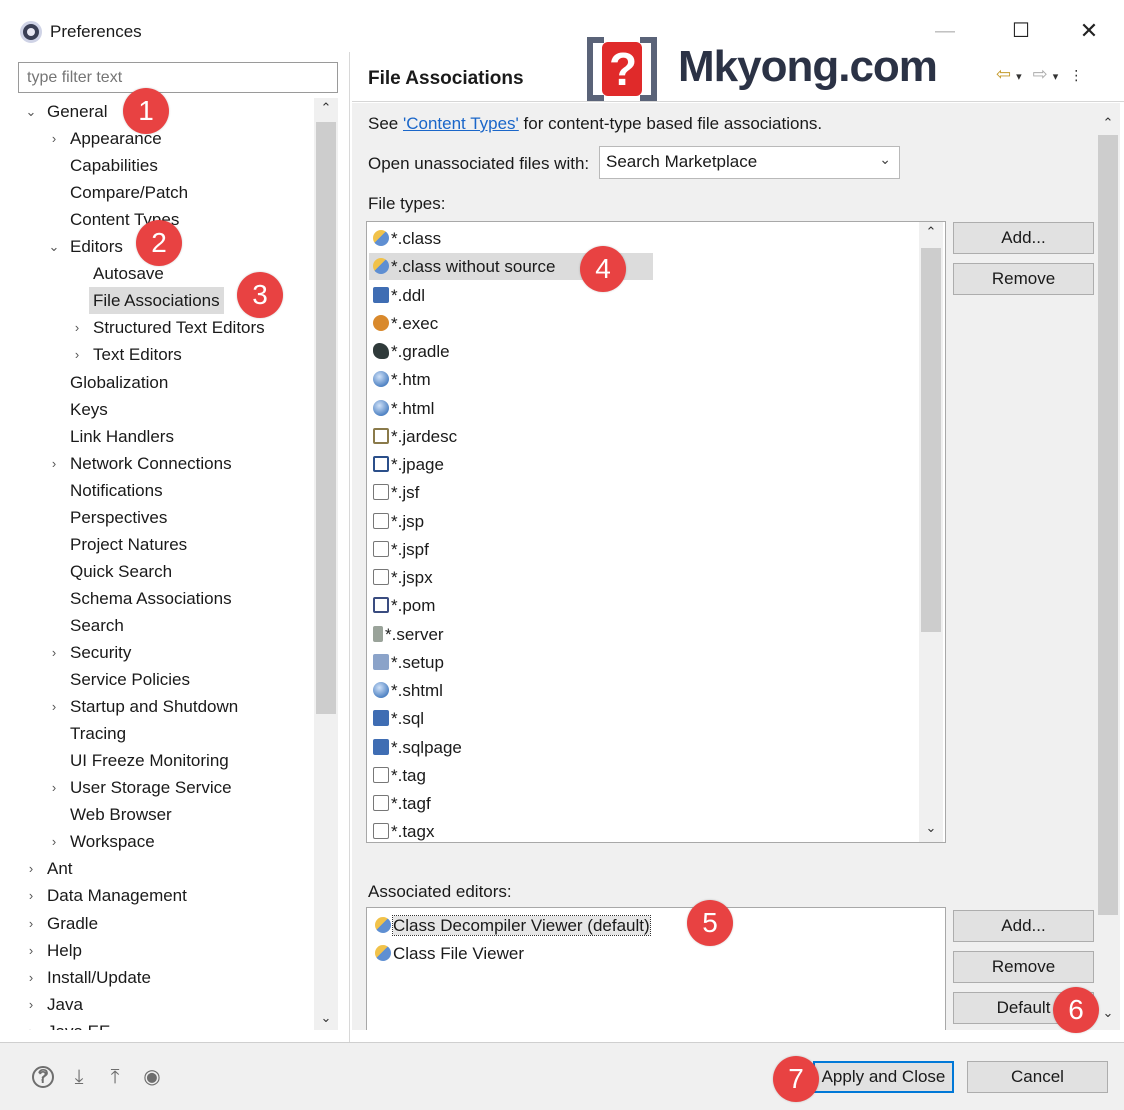  What do you see at coordinates (426, 747) in the screenshot?
I see `file-type-label: *.sqlpage` at bounding box center [426, 747].